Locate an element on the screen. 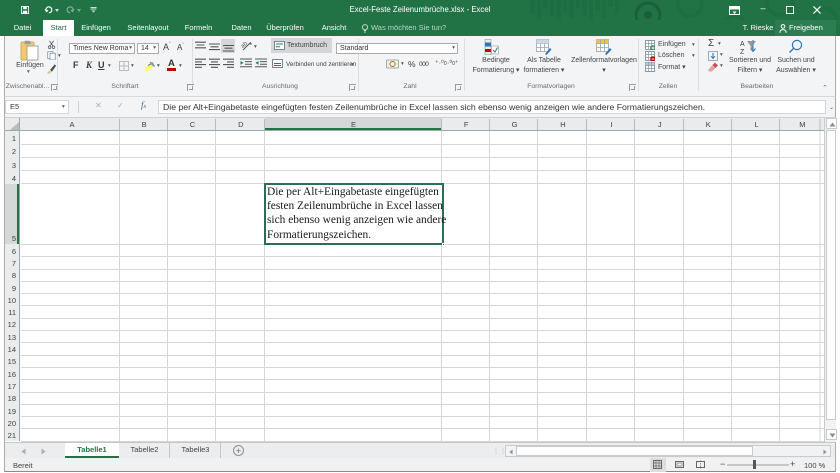  svg-text: ab is located at coordinates (245, 45).